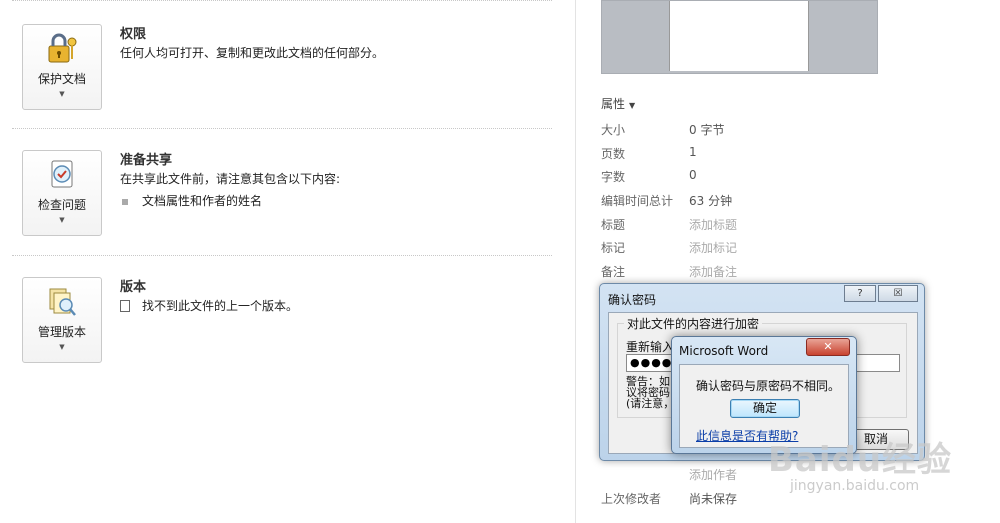  Describe the element at coordinates (713, 499) in the screenshot. I see `property-value: 尚未保存` at that location.